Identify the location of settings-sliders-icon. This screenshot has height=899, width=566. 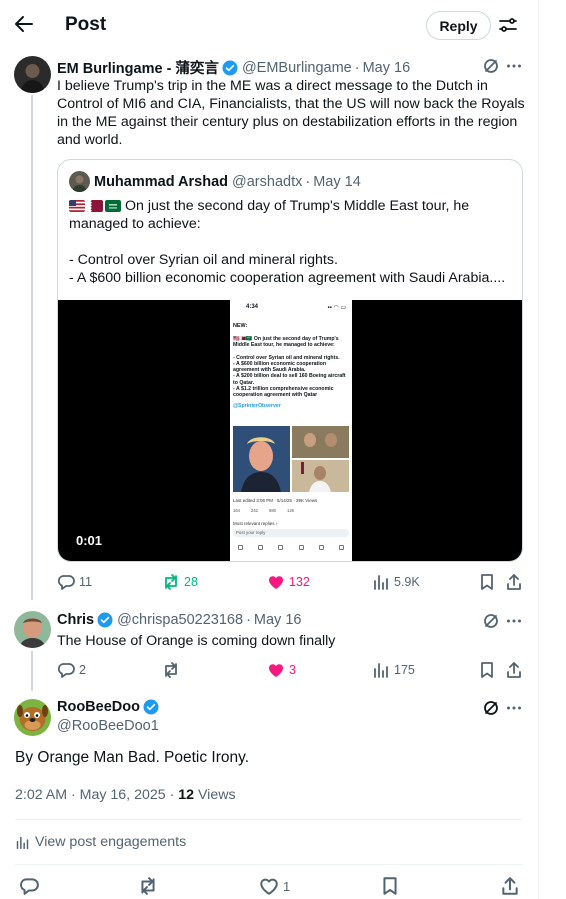
(508, 25).